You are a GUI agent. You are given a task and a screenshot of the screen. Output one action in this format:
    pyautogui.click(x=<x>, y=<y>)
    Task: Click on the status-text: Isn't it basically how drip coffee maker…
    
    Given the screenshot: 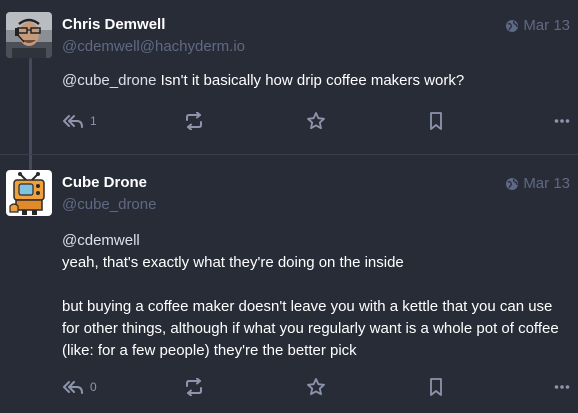 What is the action you would take?
    pyautogui.click(x=310, y=80)
    